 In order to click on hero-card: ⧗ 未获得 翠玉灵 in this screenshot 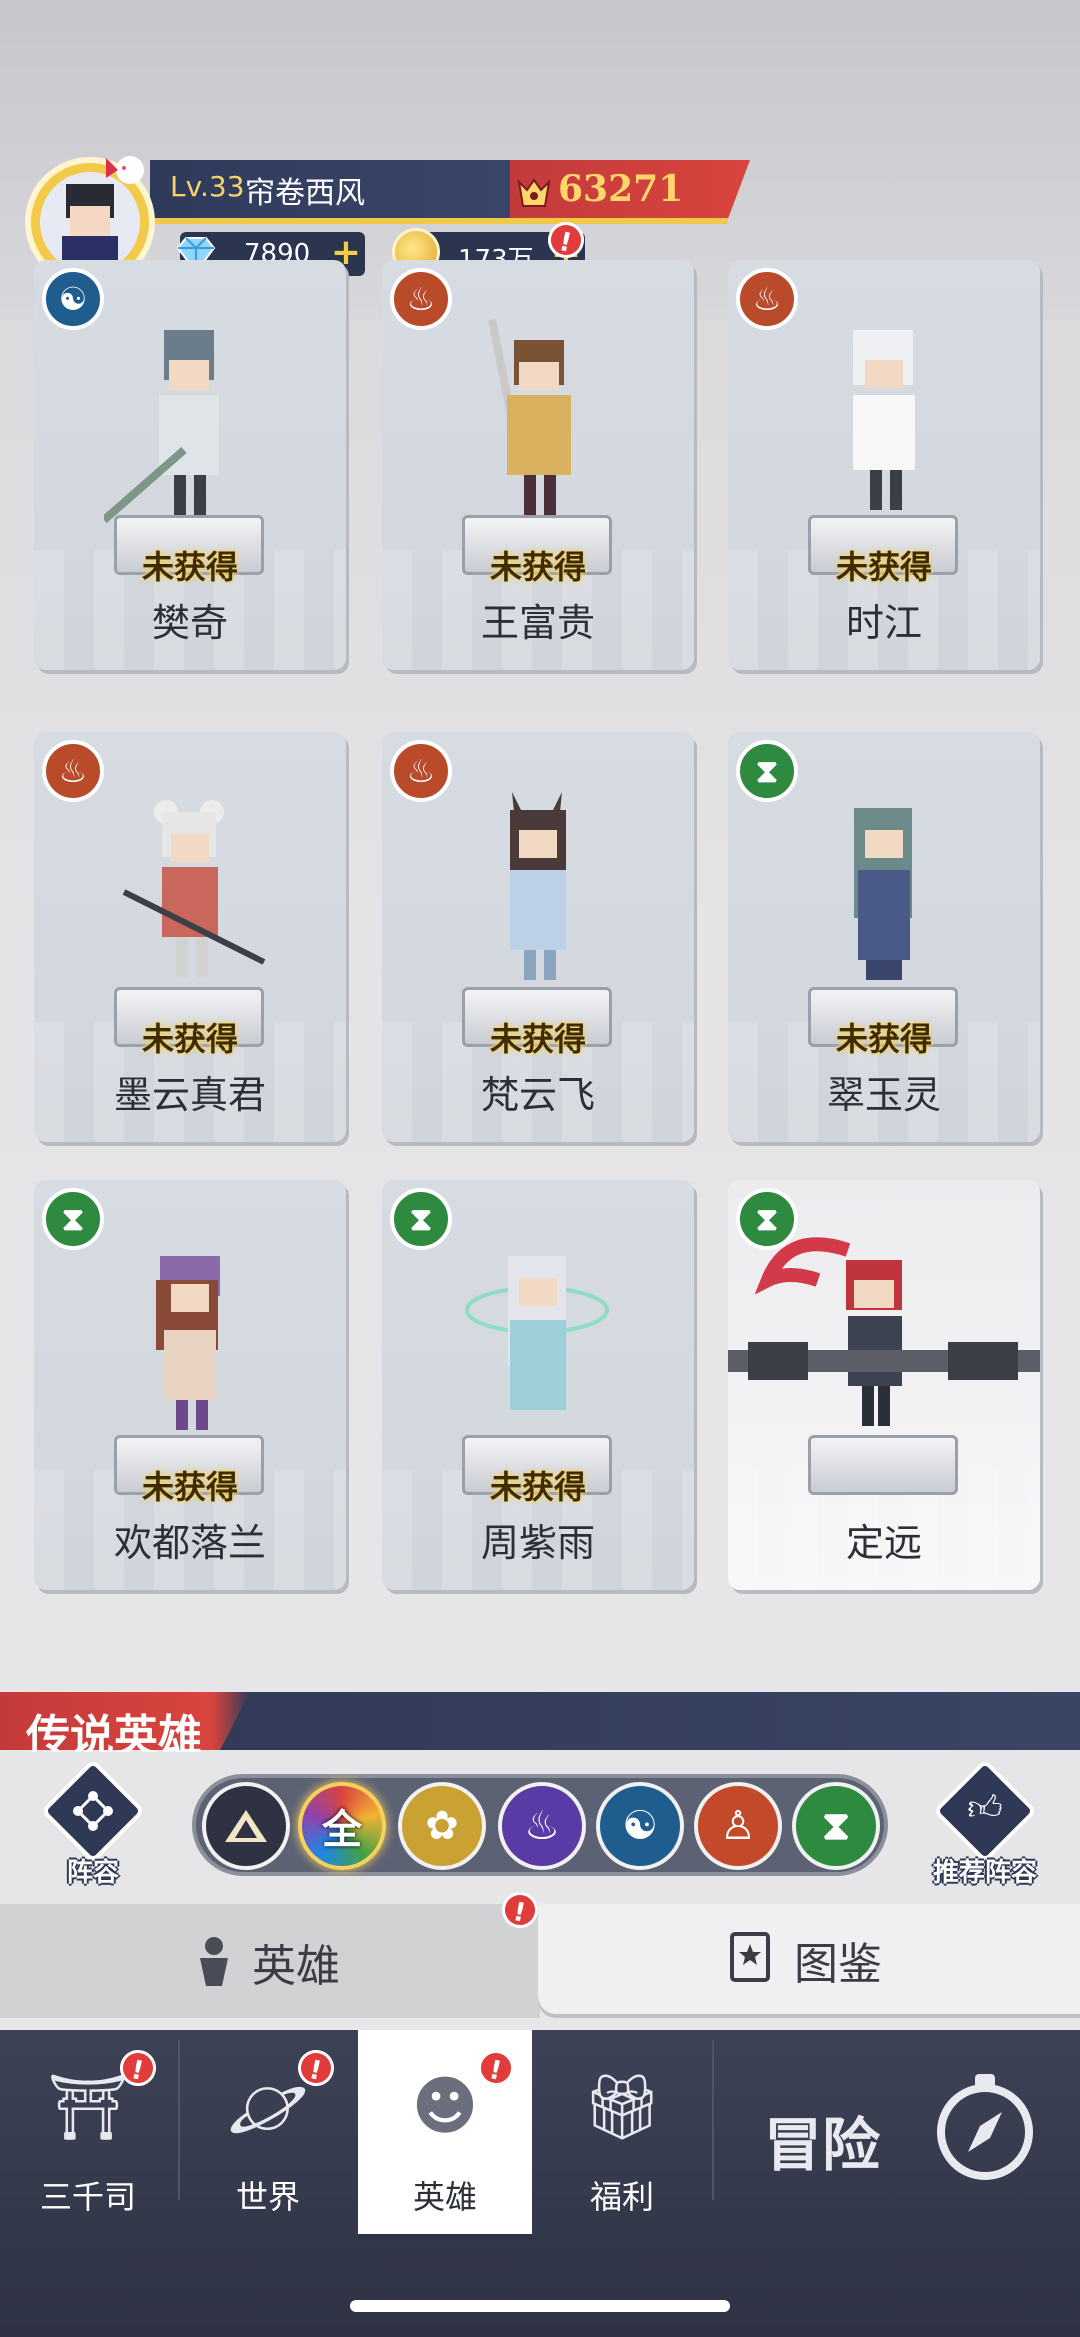, I will do `click(884, 937)`.